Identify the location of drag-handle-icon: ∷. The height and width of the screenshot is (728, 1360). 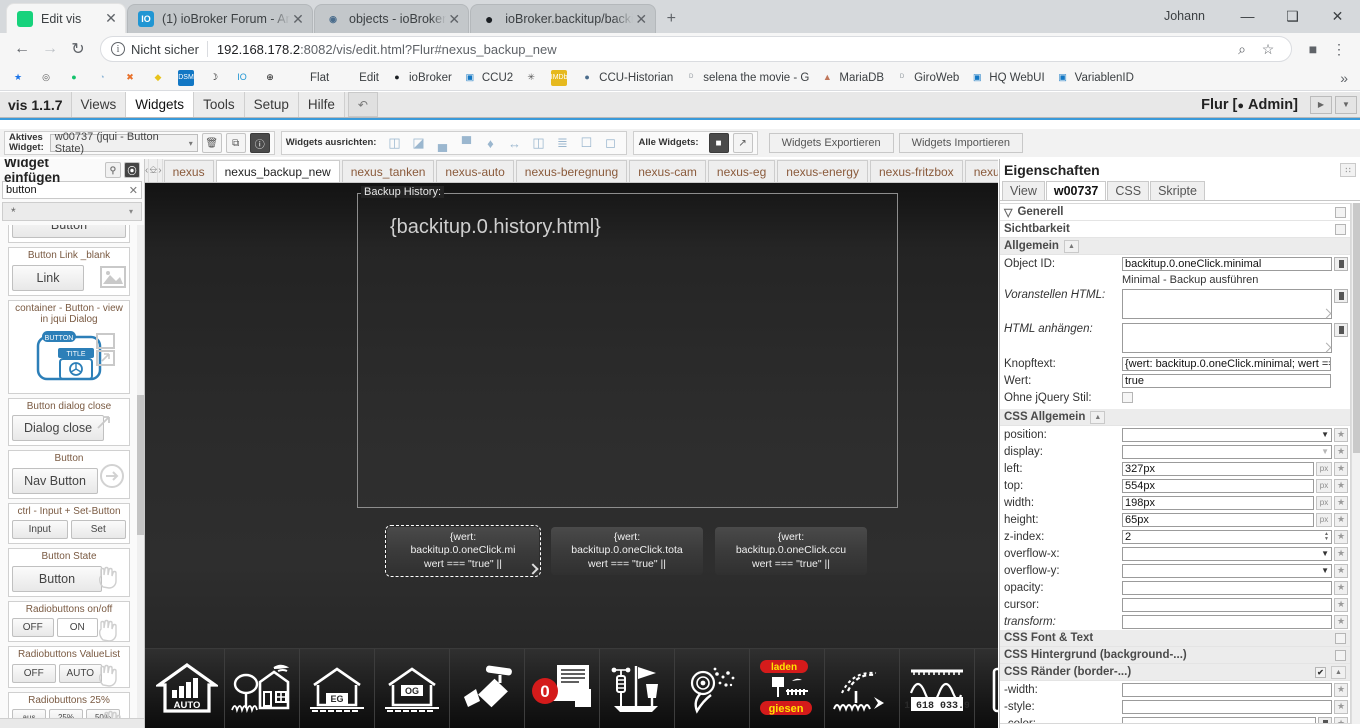
(1348, 170).